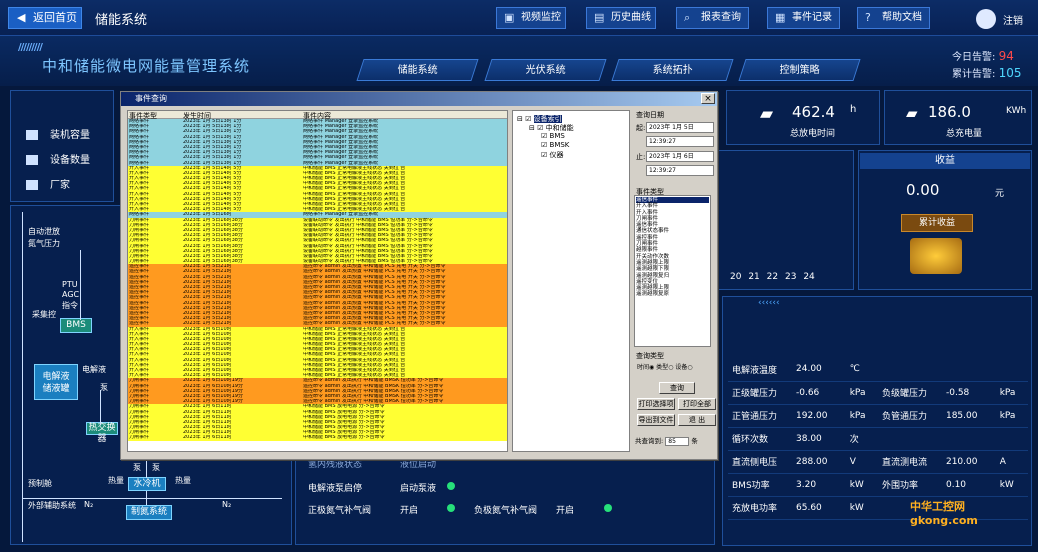 Image resolution: width=1038 pixels, height=552 pixels. What do you see at coordinates (861, 462) in the screenshot?
I see `param-cell: V` at bounding box center [861, 462].